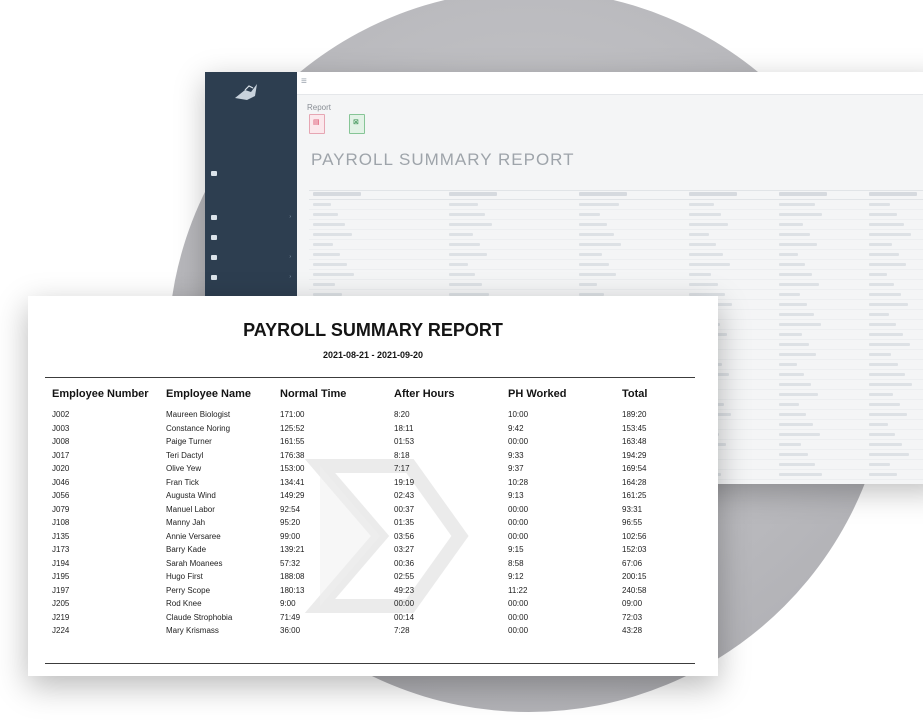 The image size is (923, 721). I want to click on table-cell: Teri Dactyl, so click(185, 455).